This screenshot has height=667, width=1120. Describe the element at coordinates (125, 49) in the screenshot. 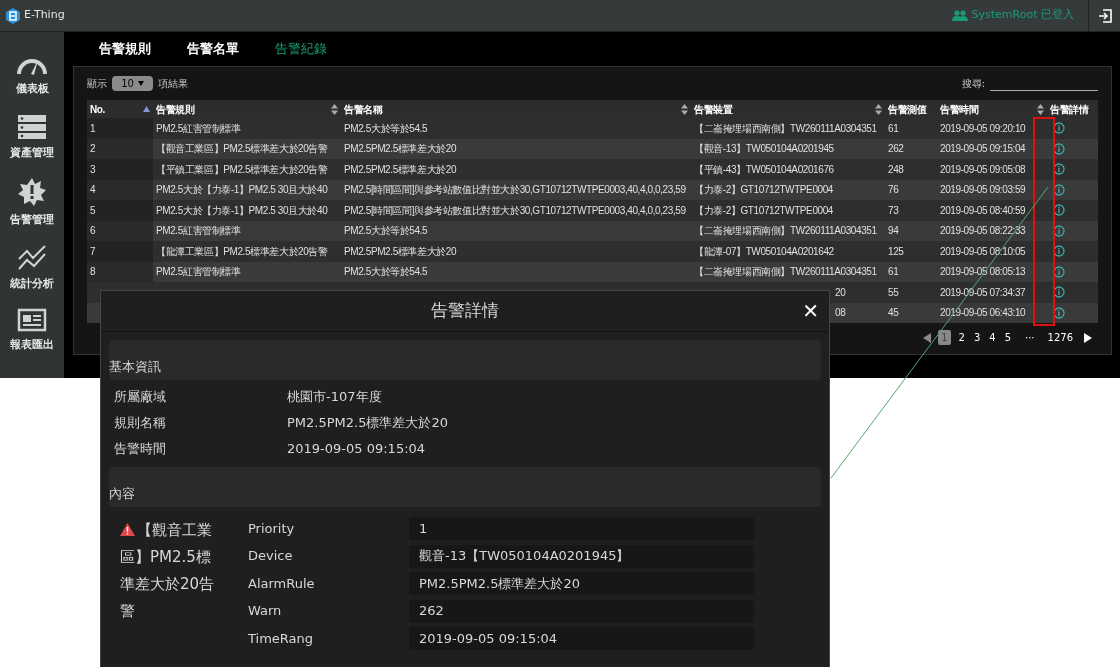

I see `tab: 告警規則` at that location.